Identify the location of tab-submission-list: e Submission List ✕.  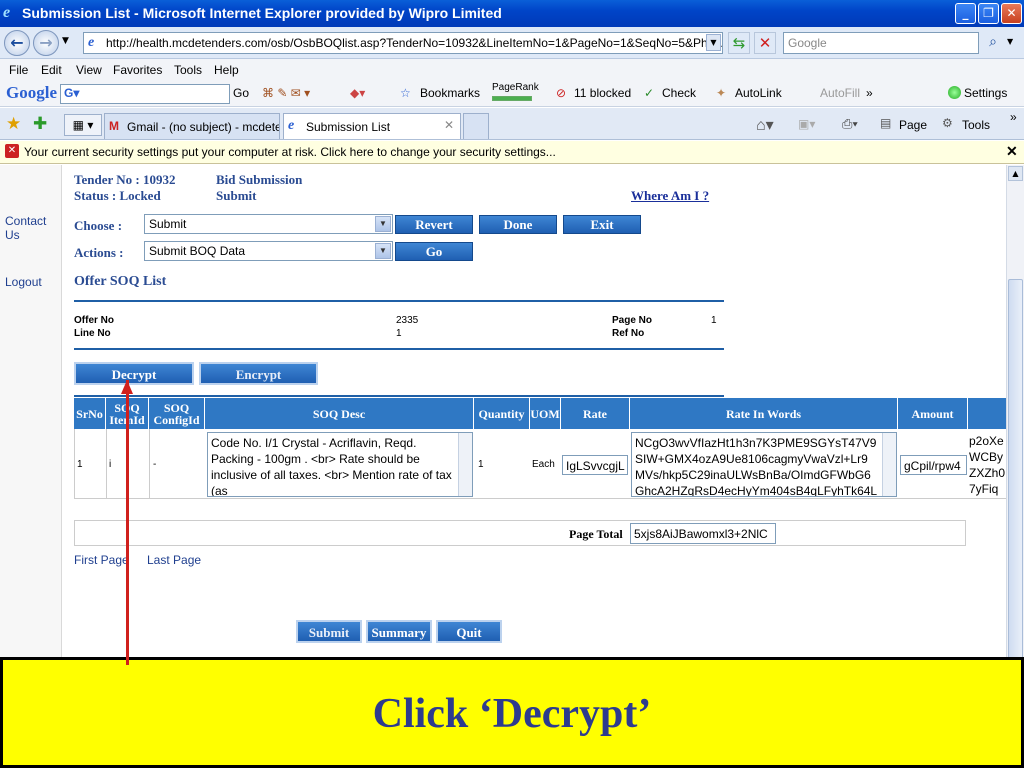
(372, 126).